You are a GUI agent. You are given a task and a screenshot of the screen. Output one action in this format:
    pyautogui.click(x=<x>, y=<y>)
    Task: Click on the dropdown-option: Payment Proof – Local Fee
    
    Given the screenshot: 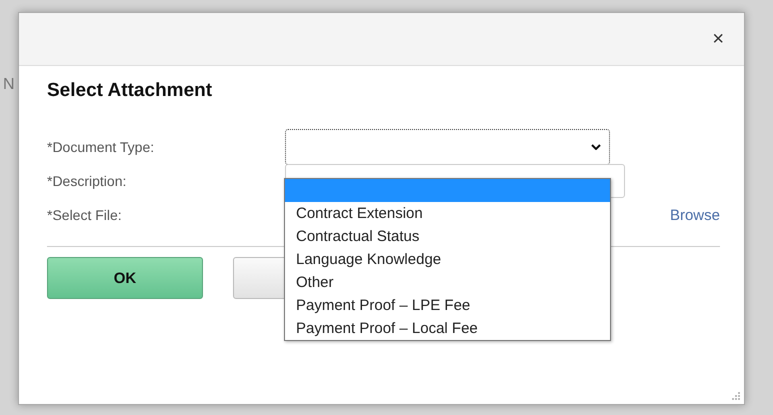 What is the action you would take?
    pyautogui.click(x=447, y=328)
    